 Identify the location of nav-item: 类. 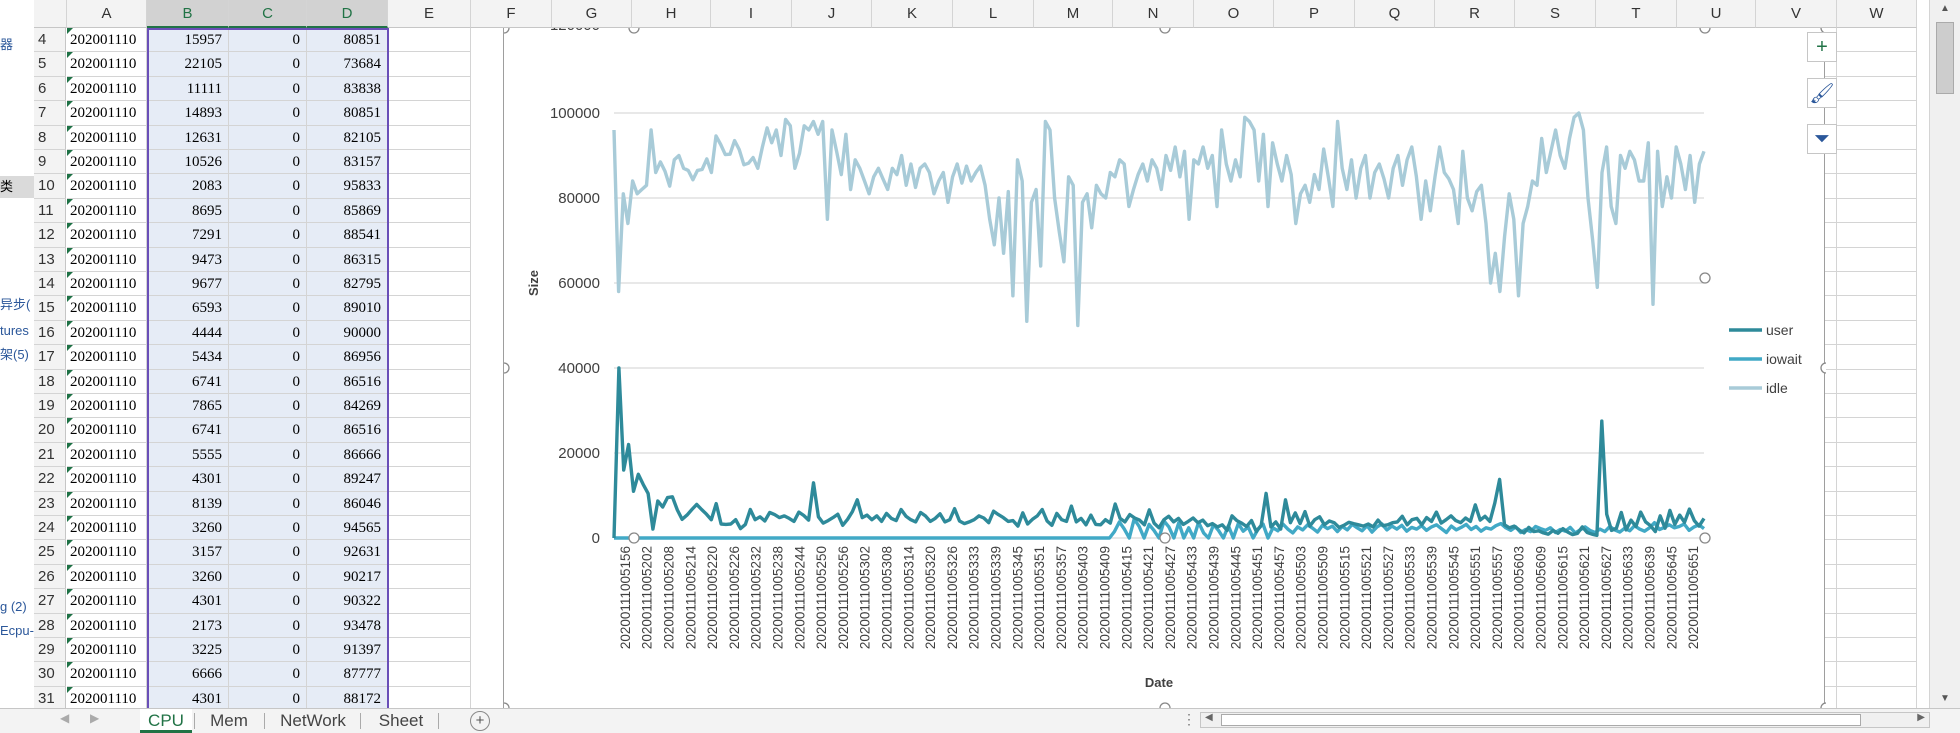
(17, 187).